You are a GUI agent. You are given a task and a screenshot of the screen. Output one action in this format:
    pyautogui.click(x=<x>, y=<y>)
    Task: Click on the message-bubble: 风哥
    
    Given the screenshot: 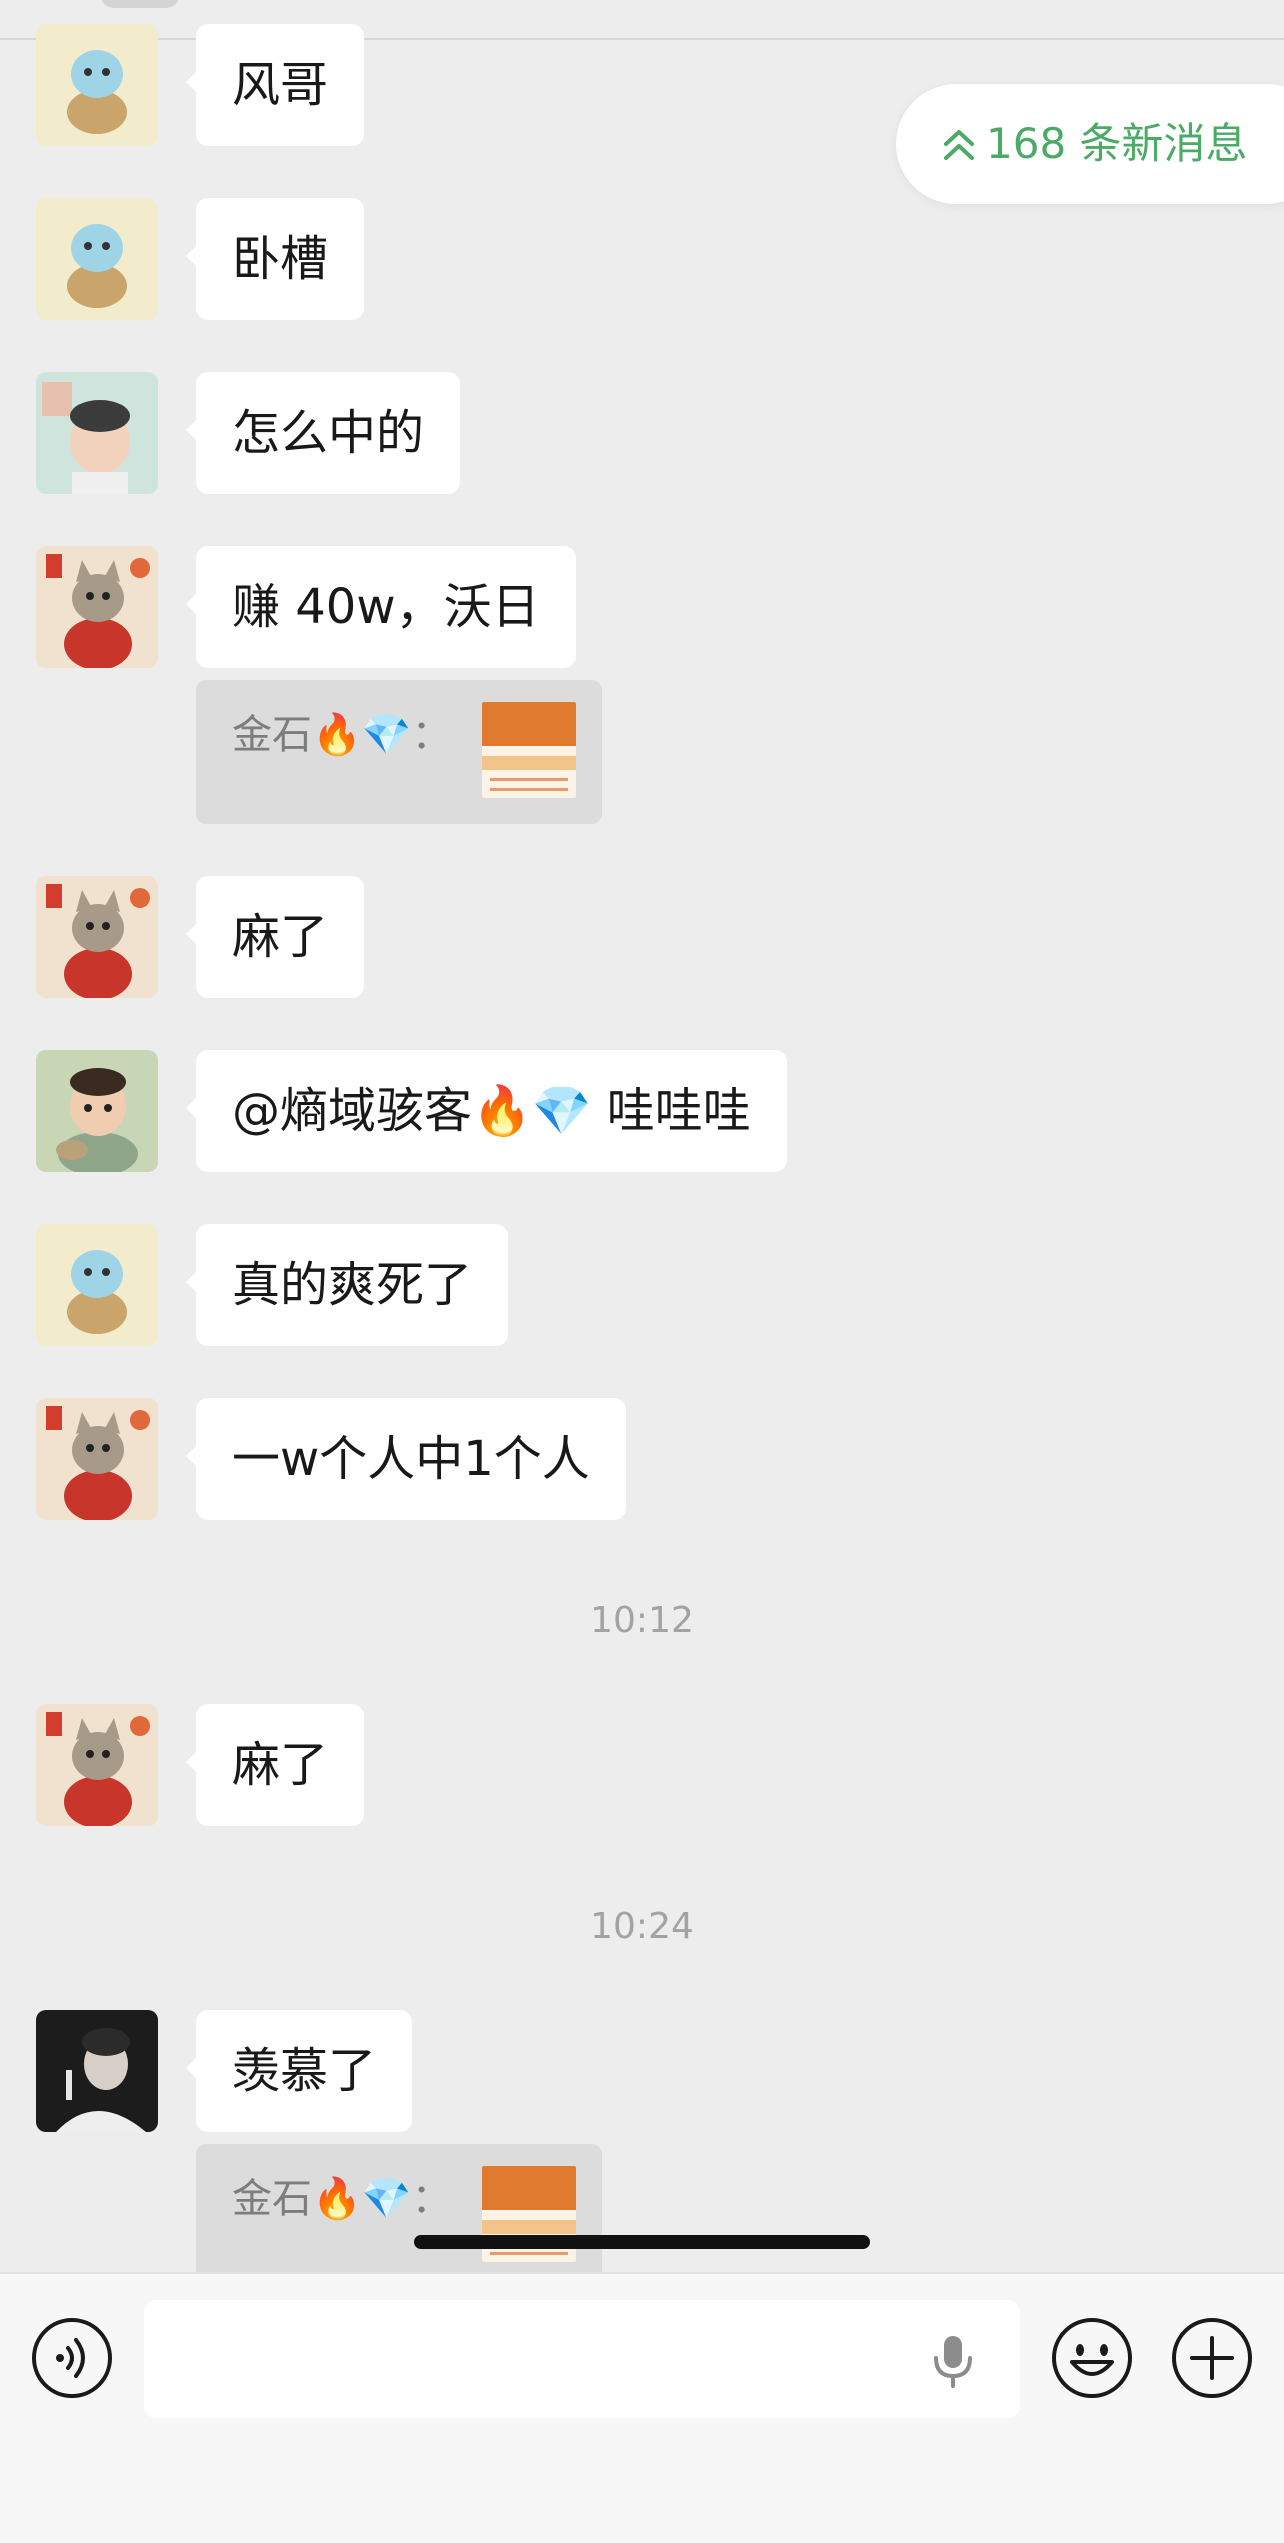 What is the action you would take?
    pyautogui.click(x=275, y=85)
    